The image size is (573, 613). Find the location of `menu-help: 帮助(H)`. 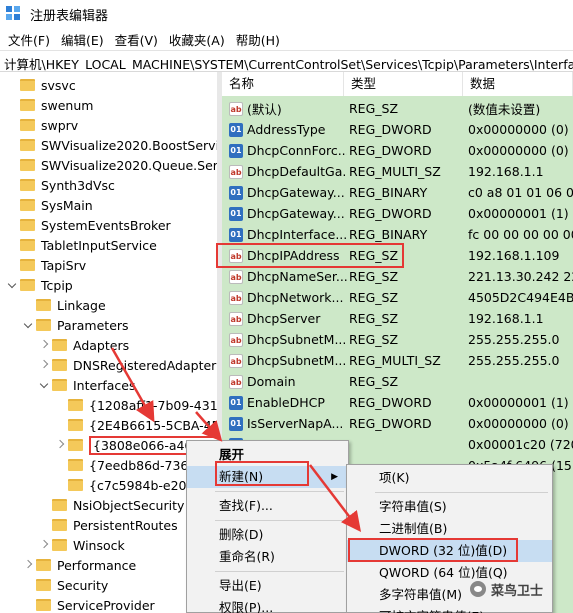

menu-help: 帮助(H) is located at coordinates (259, 39).